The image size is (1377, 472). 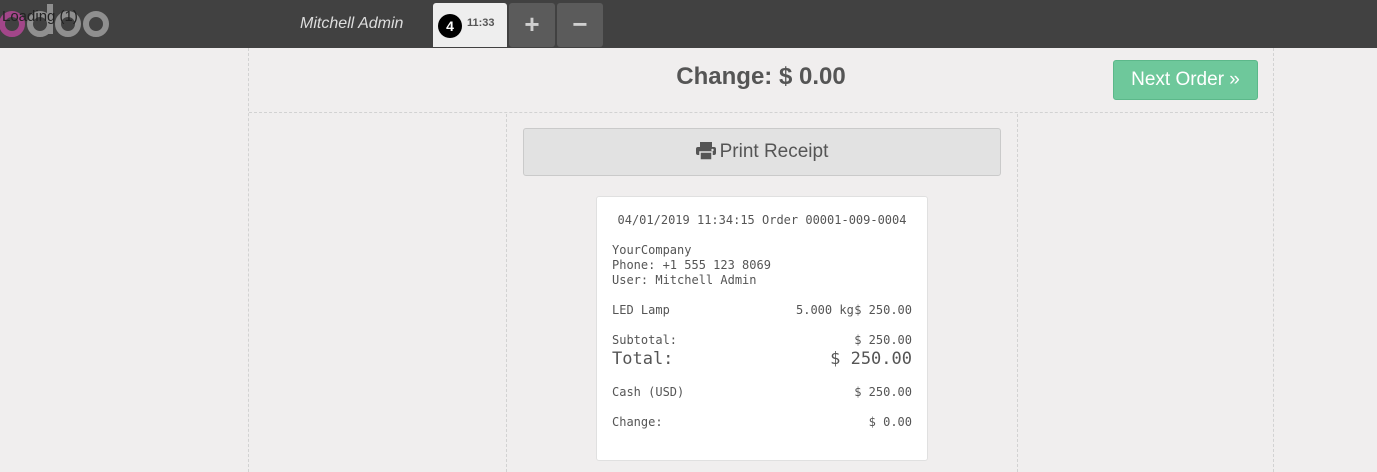 I want to click on print-receipt-label: Print Receipt, so click(x=774, y=151).